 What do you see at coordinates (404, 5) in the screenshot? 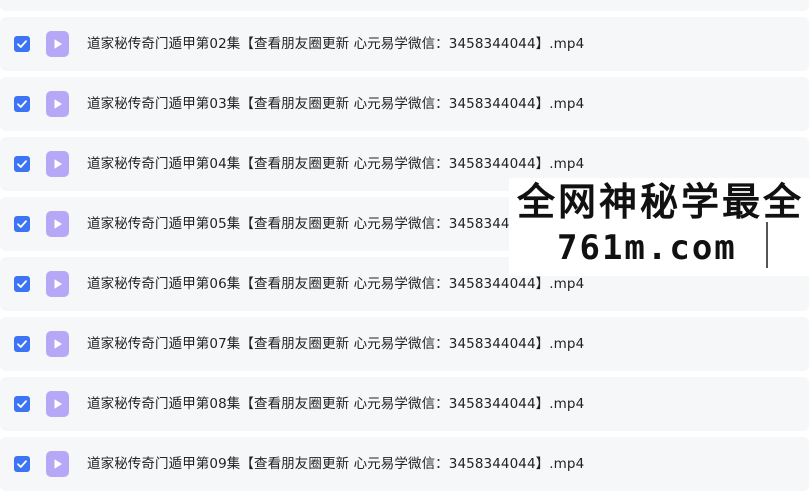
I see `file-row` at bounding box center [404, 5].